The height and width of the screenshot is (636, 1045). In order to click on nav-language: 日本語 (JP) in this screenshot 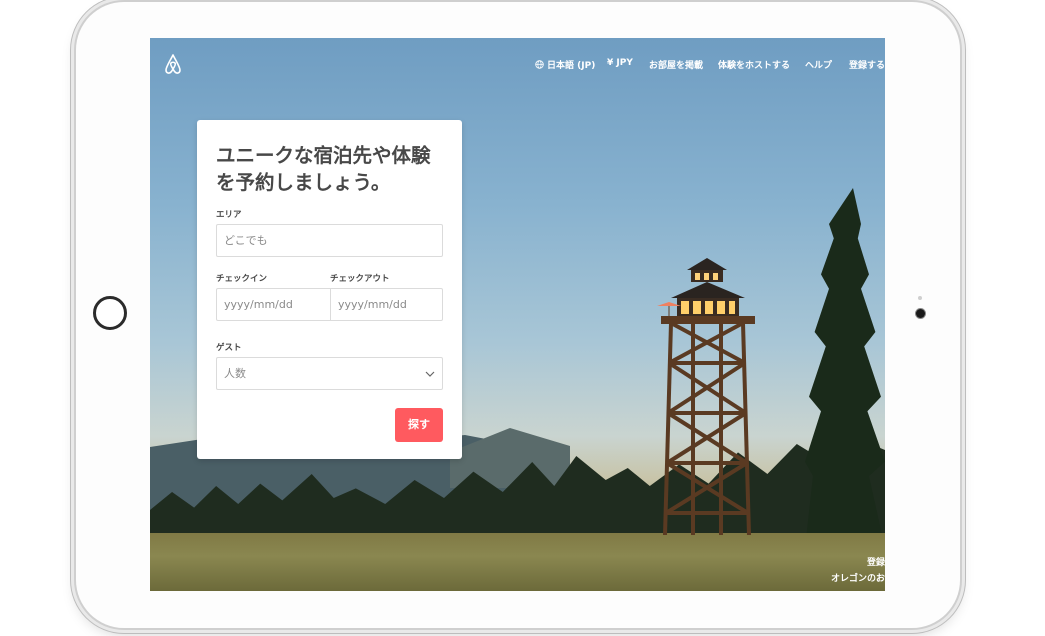, I will do `click(565, 64)`.